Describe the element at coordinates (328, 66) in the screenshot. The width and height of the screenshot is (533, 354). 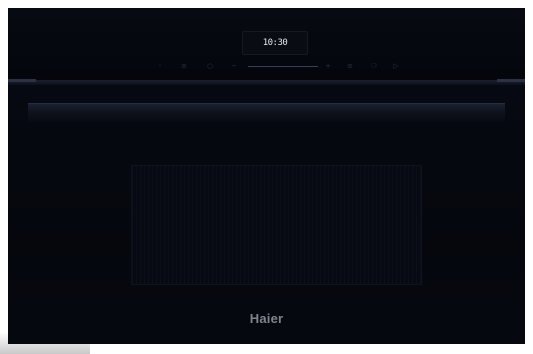
I see `plus-icon: +` at that location.